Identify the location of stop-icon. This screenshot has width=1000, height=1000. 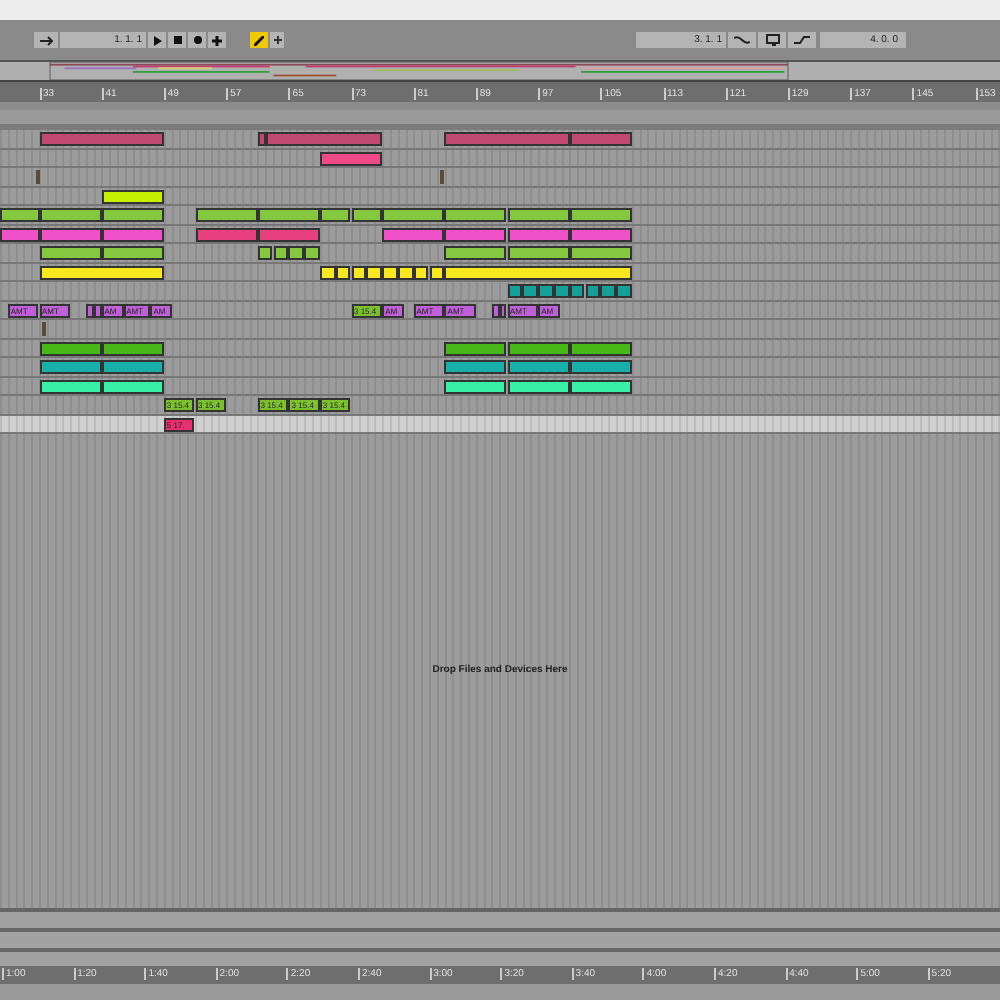
(177, 40).